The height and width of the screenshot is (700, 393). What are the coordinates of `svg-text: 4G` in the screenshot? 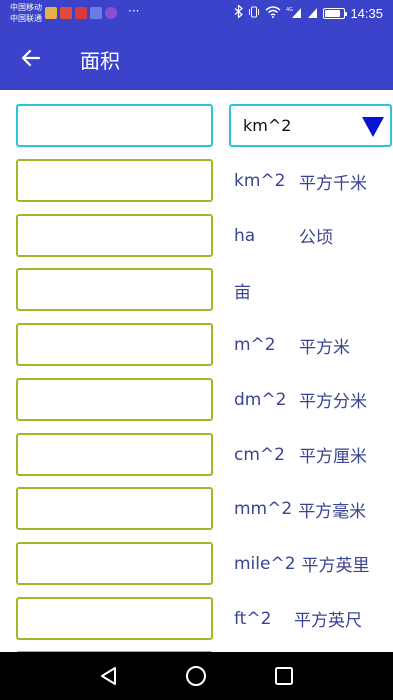 It's located at (289, 10).